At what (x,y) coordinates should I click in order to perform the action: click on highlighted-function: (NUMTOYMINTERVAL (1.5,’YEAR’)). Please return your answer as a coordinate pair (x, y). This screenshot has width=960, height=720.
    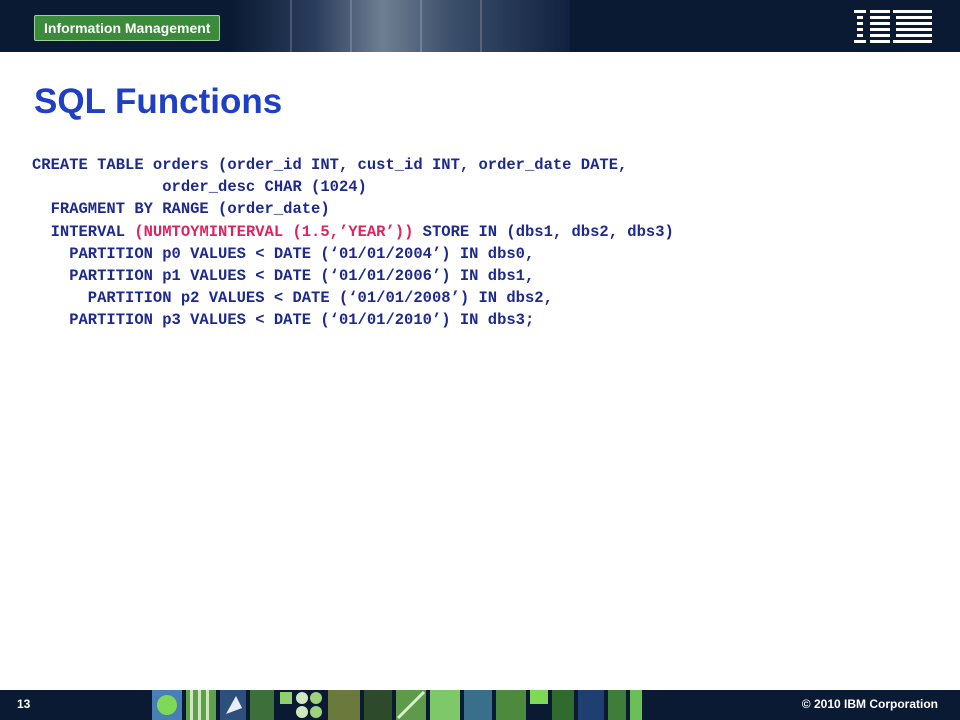
    Looking at the image, I should click on (274, 231).